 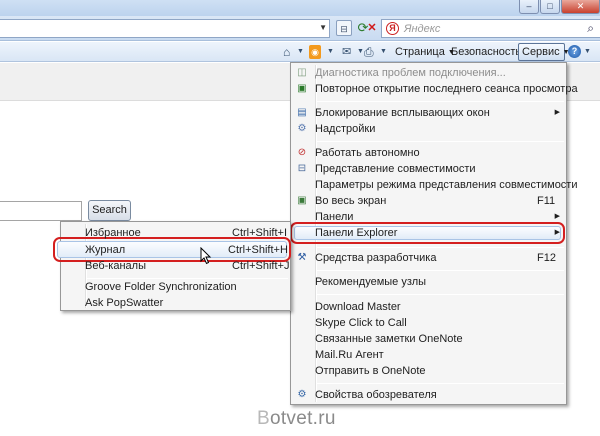 What do you see at coordinates (302, 112) in the screenshot?
I see `popup-icon: ▤` at bounding box center [302, 112].